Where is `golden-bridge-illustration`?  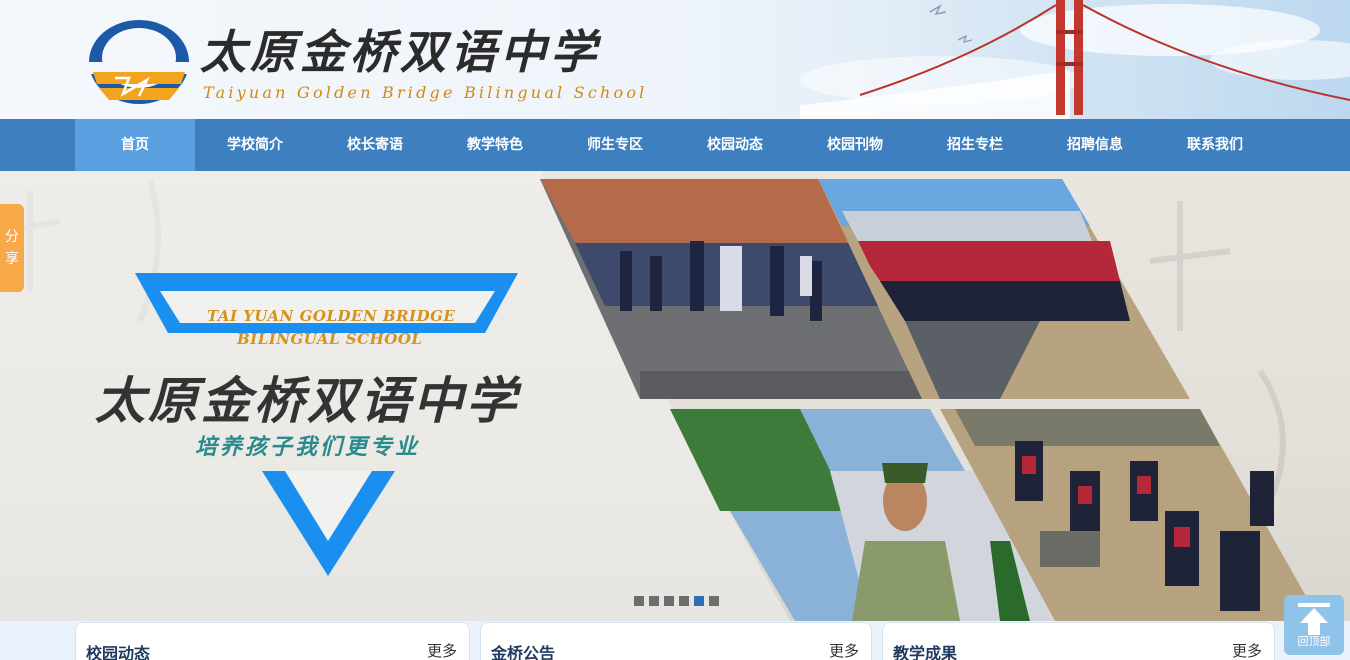
golden-bridge-illustration is located at coordinates (1045, 59).